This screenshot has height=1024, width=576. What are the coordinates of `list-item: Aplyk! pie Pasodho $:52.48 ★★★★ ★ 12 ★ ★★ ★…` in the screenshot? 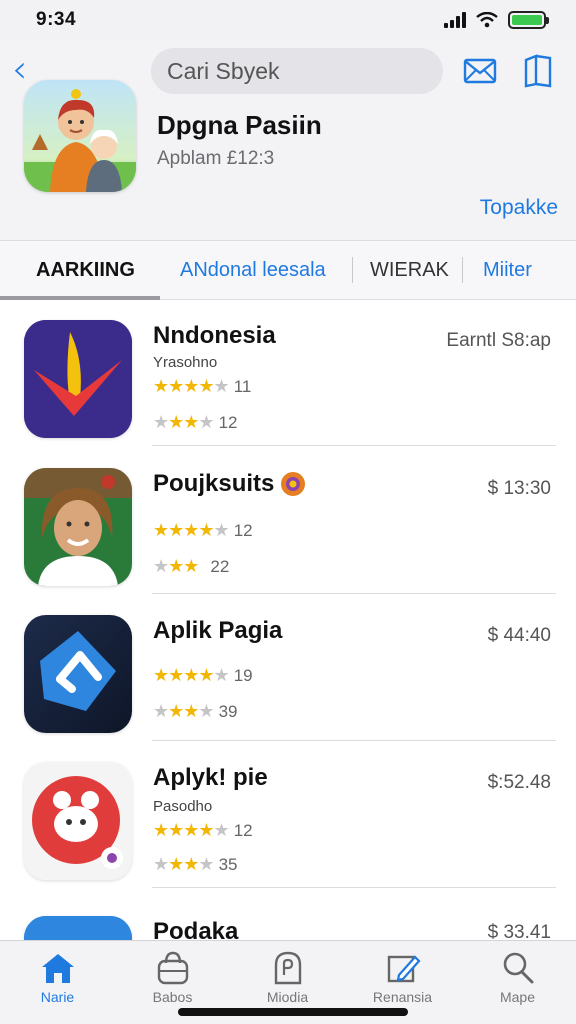 It's located at (288, 815).